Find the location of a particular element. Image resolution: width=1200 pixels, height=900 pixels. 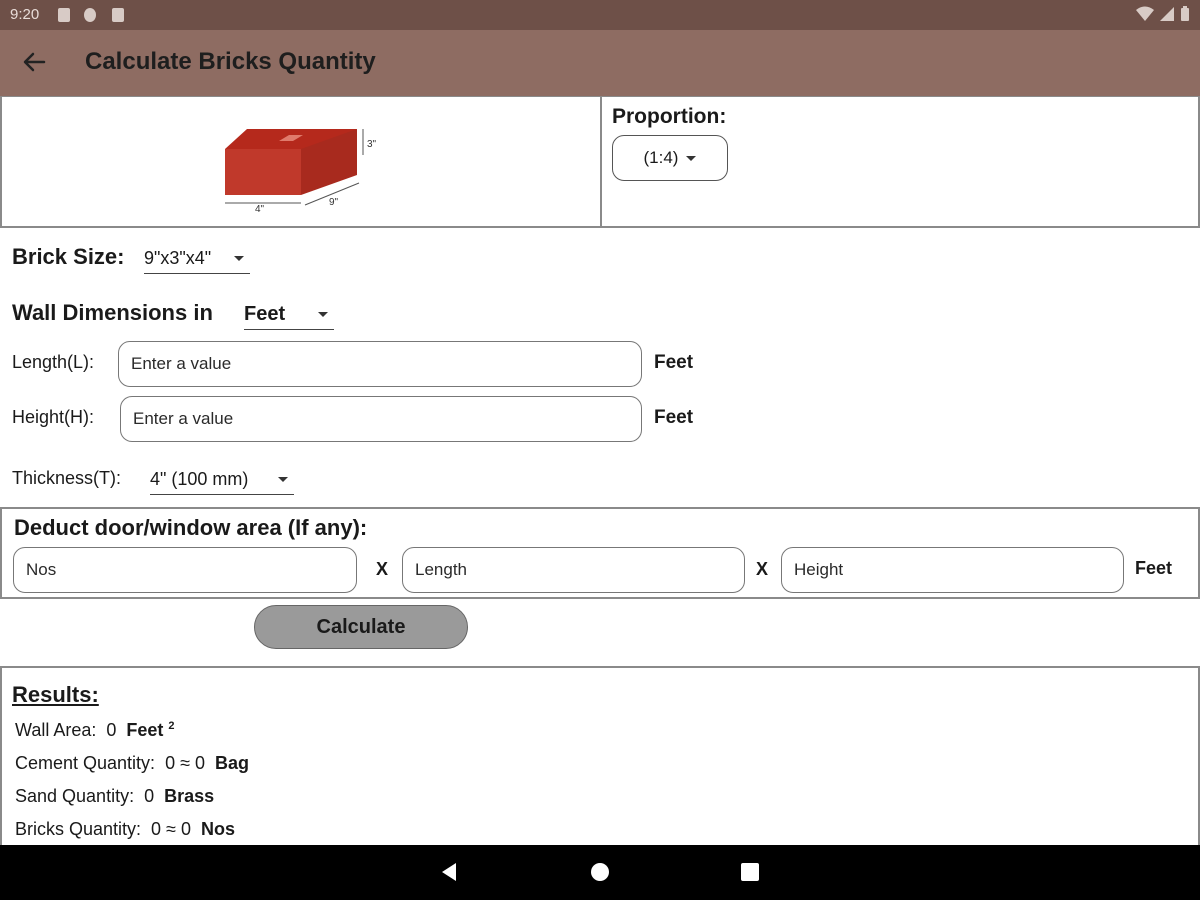

results-title: Results: is located at coordinates (55, 694).